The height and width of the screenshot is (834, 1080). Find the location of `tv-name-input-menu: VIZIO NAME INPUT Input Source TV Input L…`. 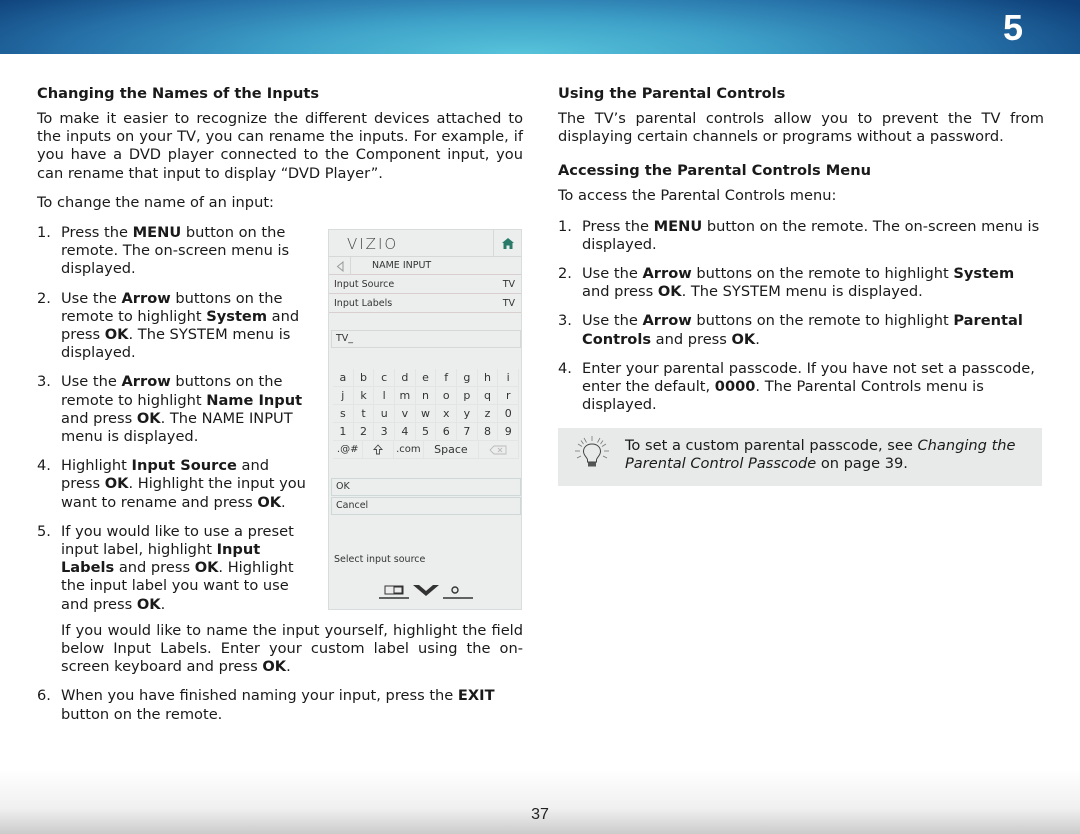

tv-name-input-menu: VIZIO NAME INPUT Input Source TV Input L… is located at coordinates (425, 419).